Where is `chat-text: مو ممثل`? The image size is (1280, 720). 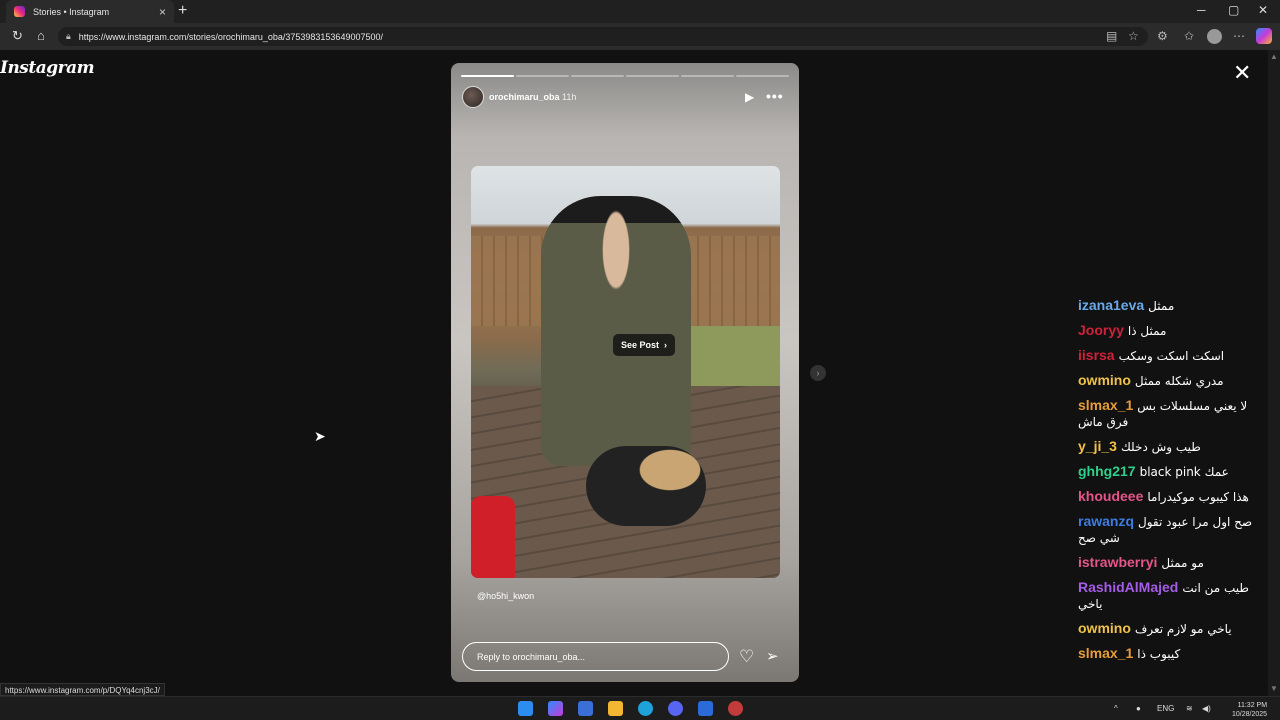
chat-text: مو ممثل is located at coordinates (1182, 563).